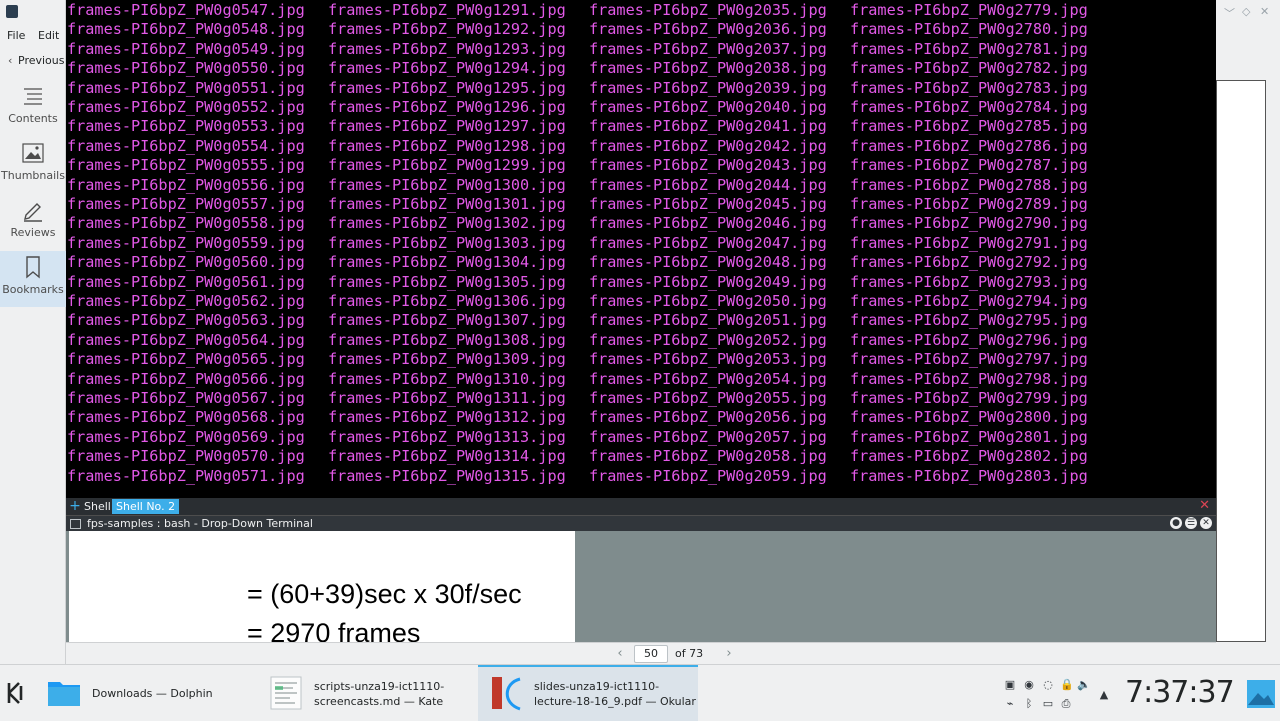 Image resolution: width=1280 pixels, height=721 pixels. What do you see at coordinates (708, 204) in the screenshot?
I see `file-name: frames-PI6bpZ_PW0g2045.jpg` at bounding box center [708, 204].